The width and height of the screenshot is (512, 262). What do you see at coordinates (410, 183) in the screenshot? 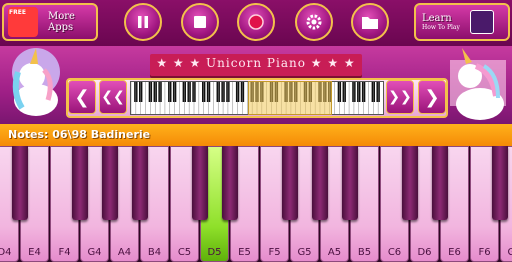
I see `piano-key-csharp6` at bounding box center [410, 183].